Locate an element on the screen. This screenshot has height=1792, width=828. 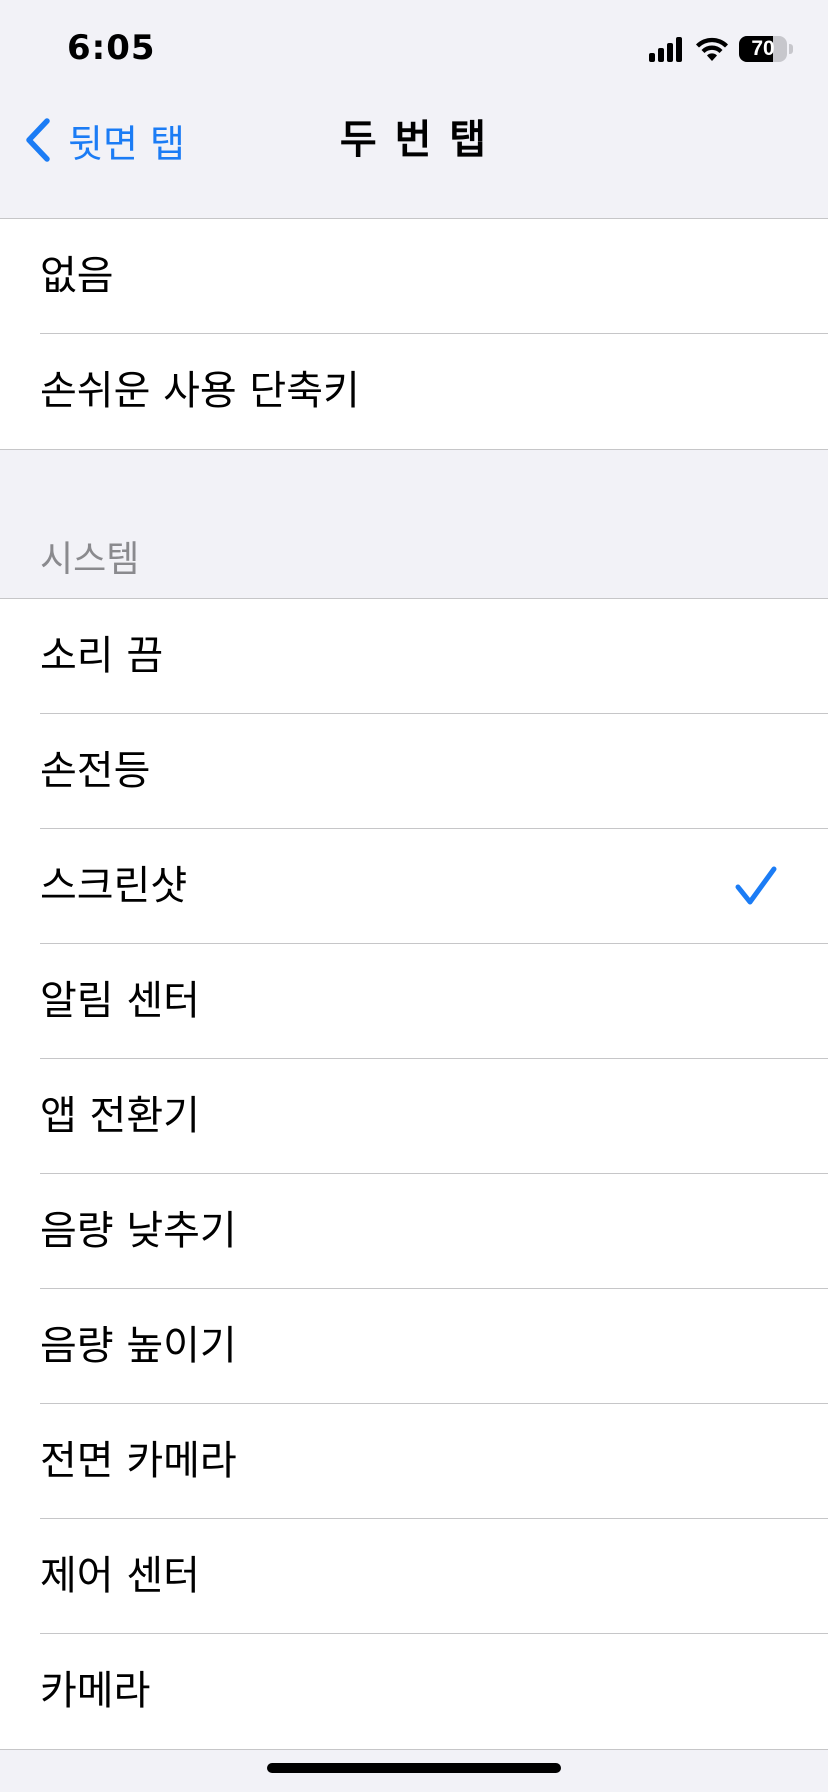
list-item-label: 음량 낮추기 is located at coordinates (138, 1231).